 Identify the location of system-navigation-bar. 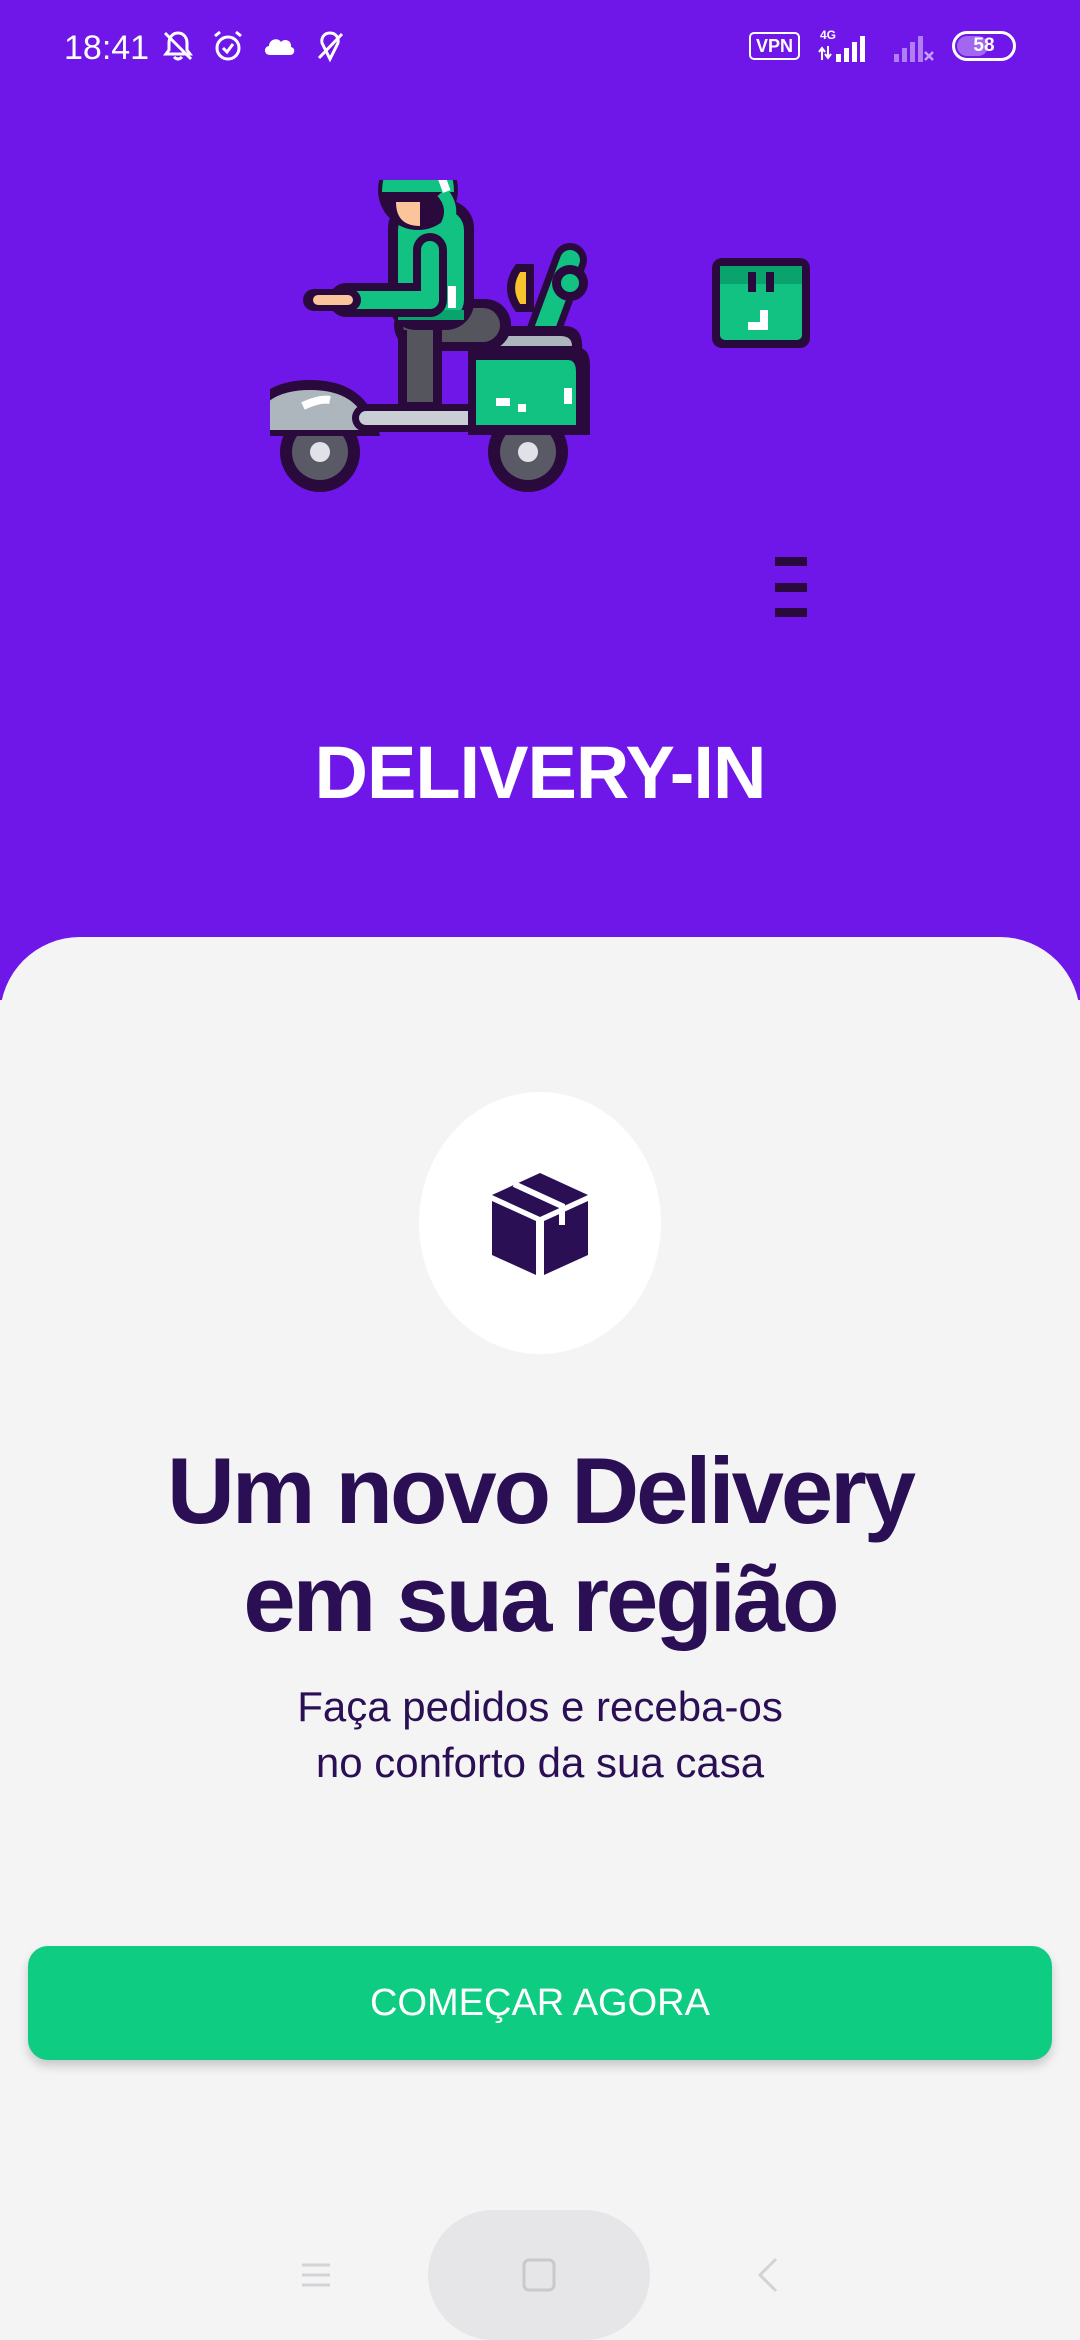
(540, 2272).